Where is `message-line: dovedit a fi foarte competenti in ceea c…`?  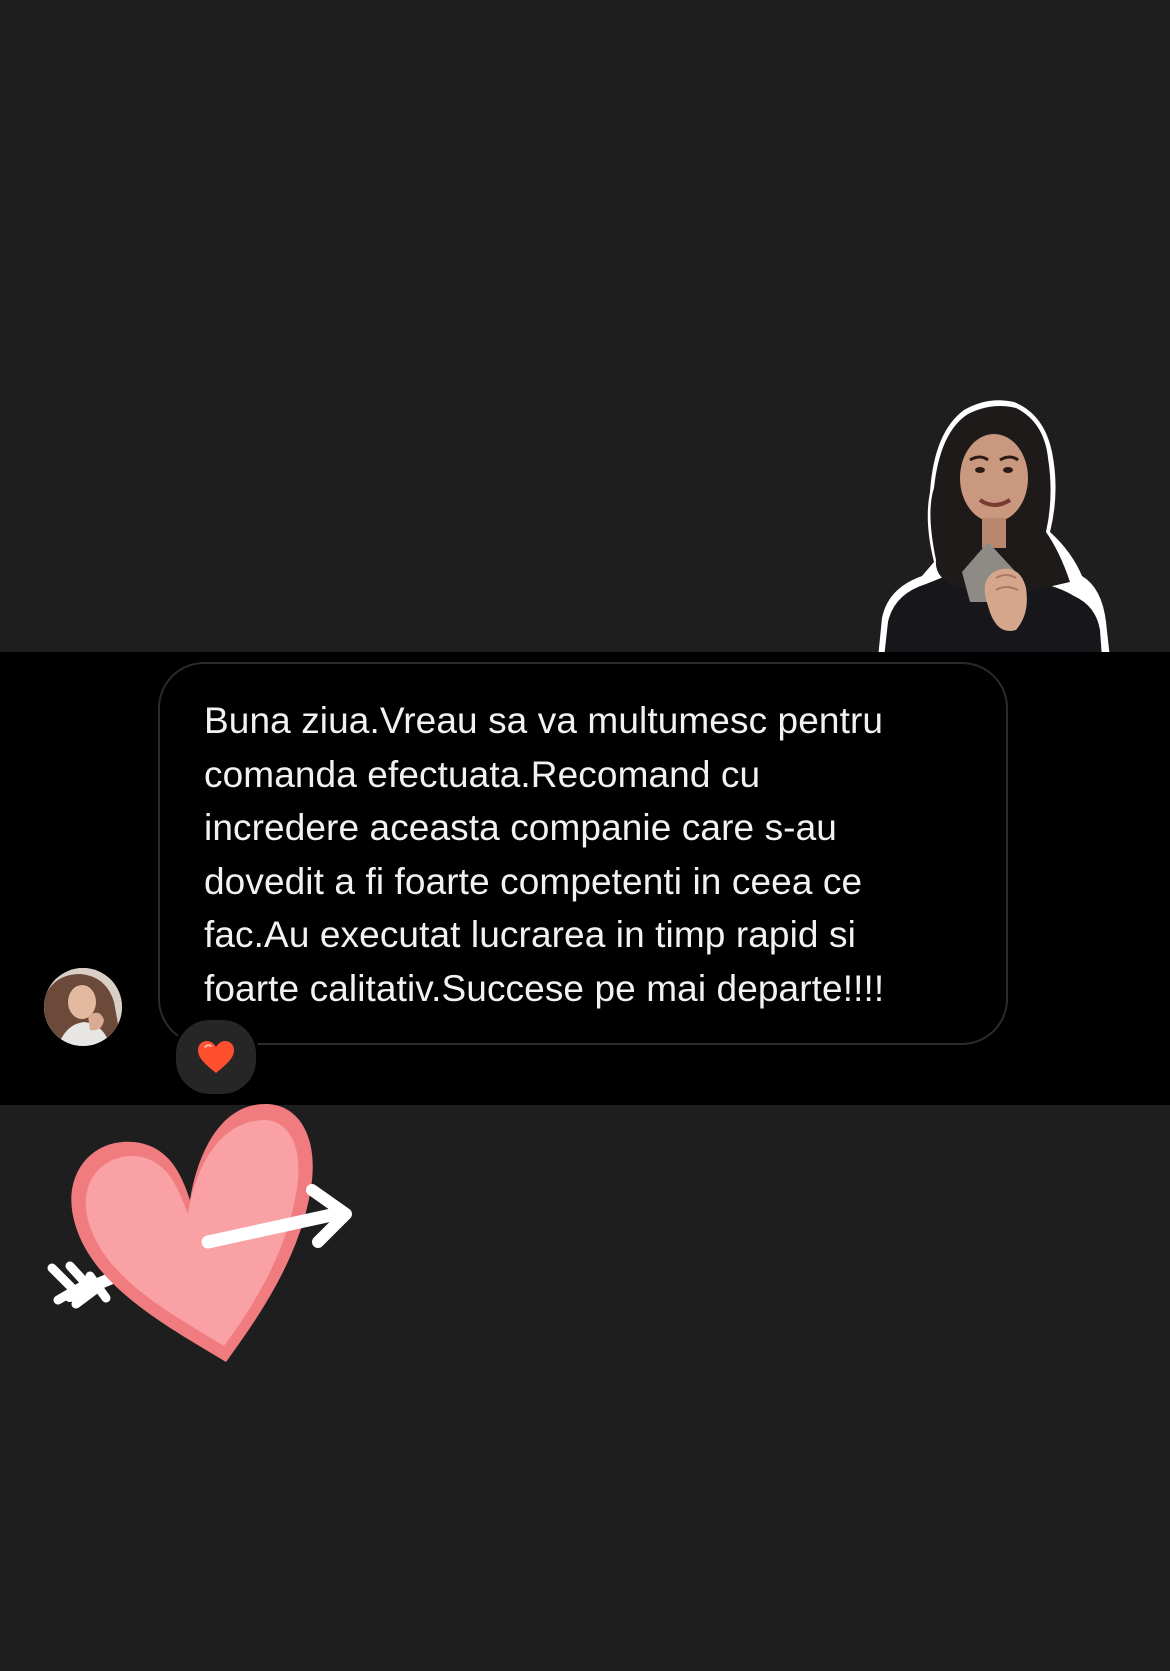 message-line: dovedit a fi foarte competenti in ceea c… is located at coordinates (533, 881).